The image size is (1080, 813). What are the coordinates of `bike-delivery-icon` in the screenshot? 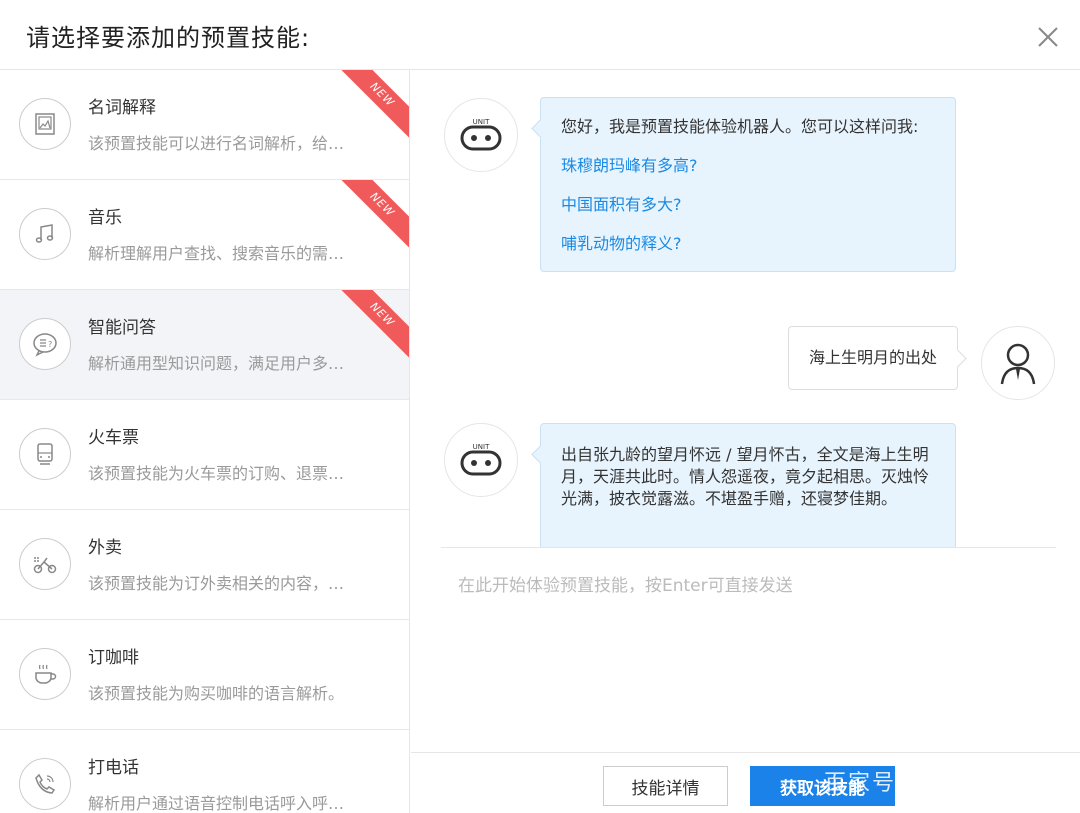 It's located at (45, 564).